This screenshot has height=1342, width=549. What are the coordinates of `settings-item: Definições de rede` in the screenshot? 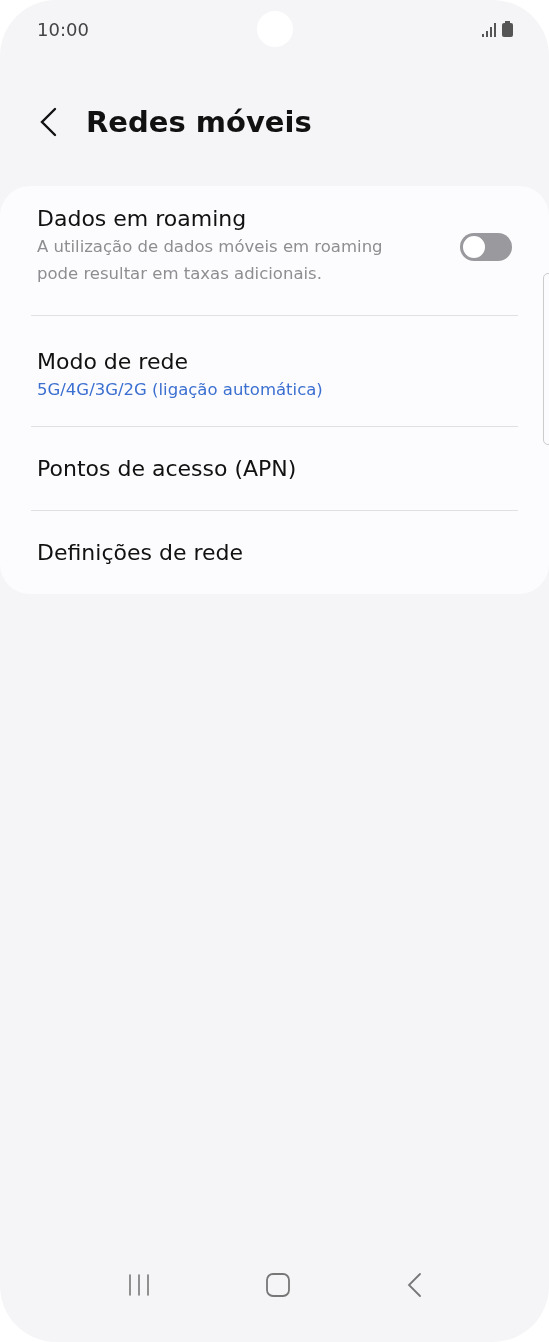 It's located at (274, 552).